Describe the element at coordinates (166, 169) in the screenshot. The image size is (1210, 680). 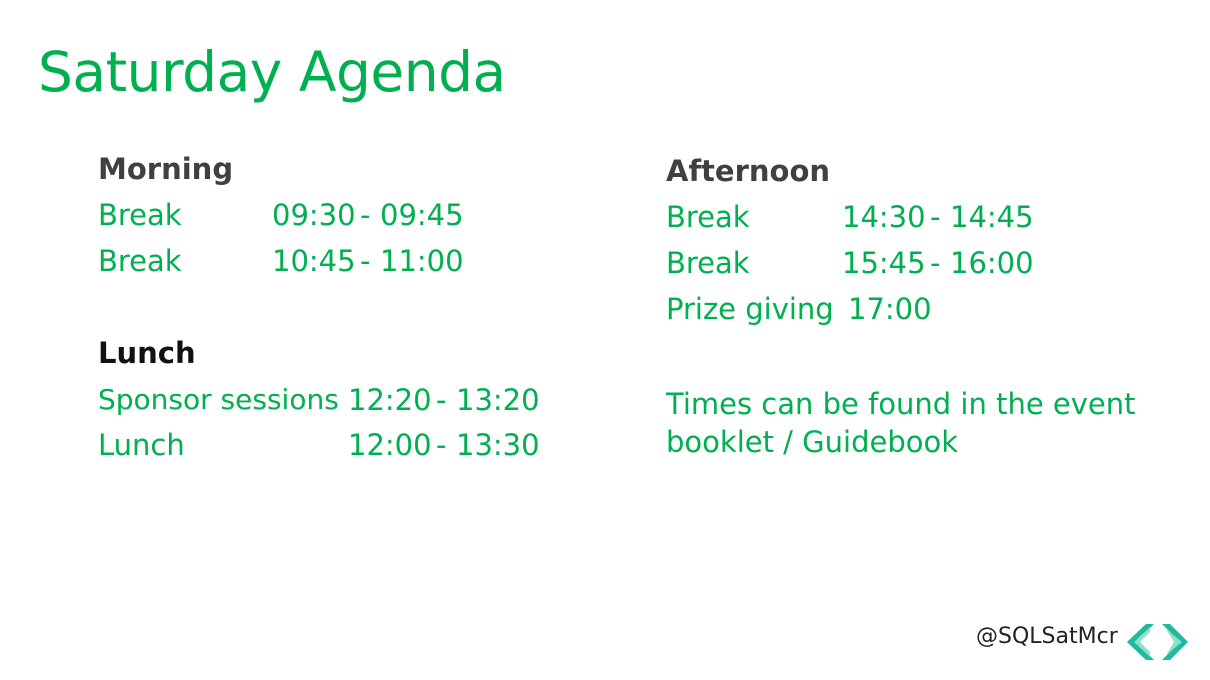
I see `morning-heading: Morning` at that location.